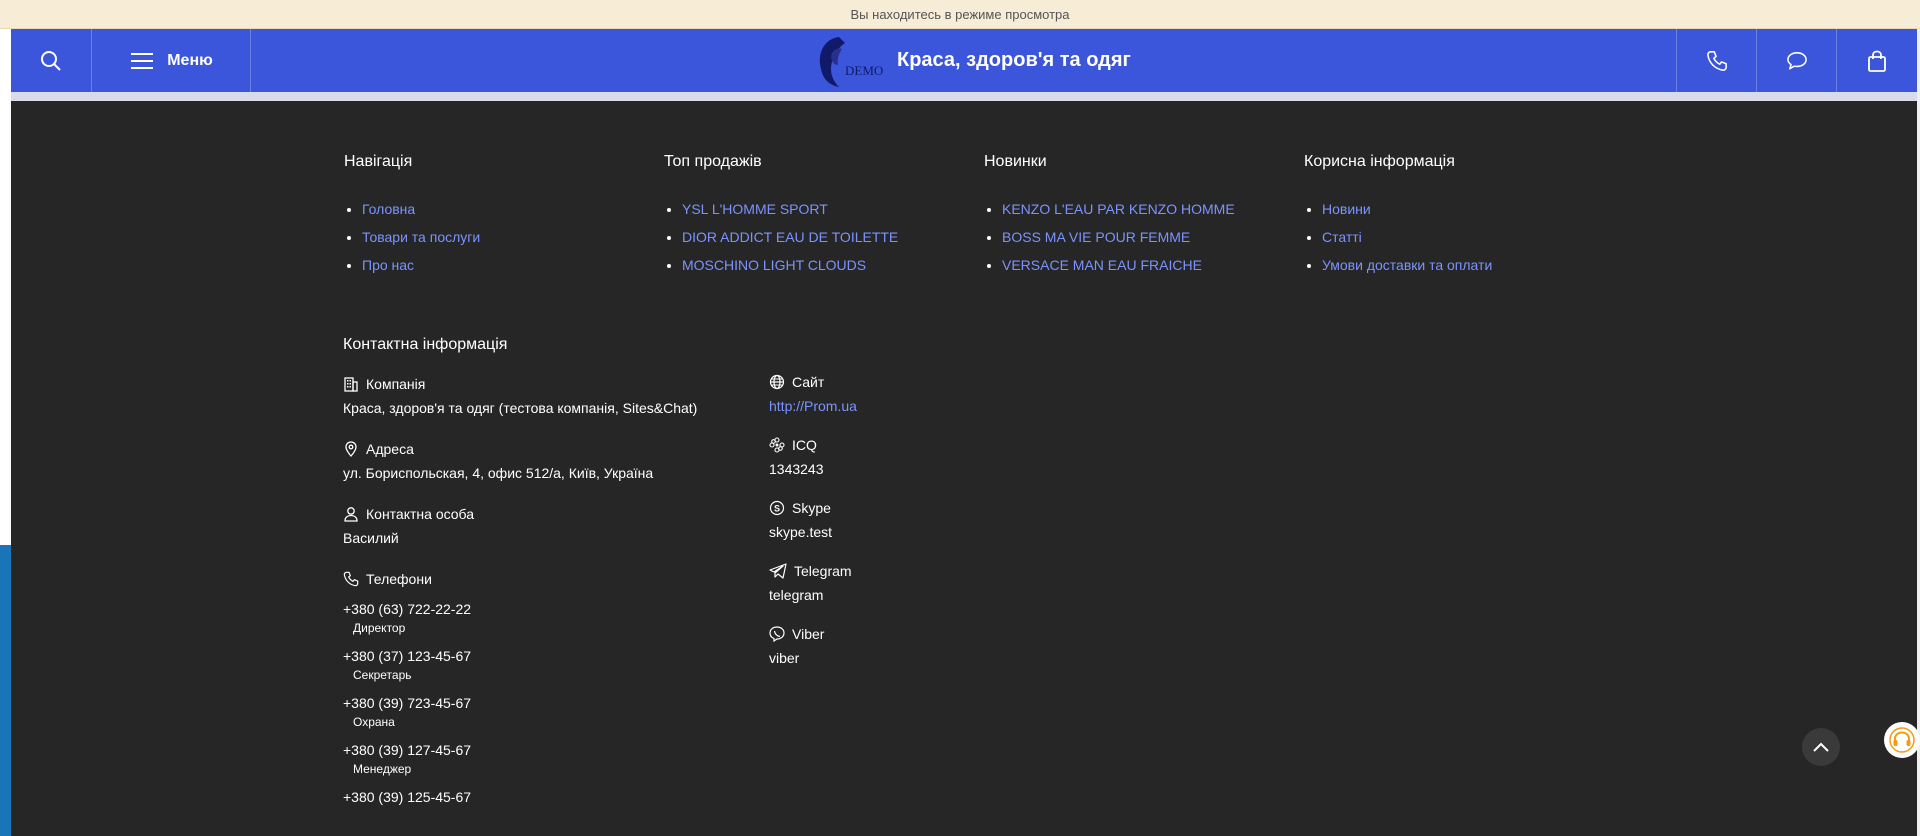 This screenshot has width=1920, height=836. I want to click on contact-person: Контактна особа Василий, so click(408, 526).